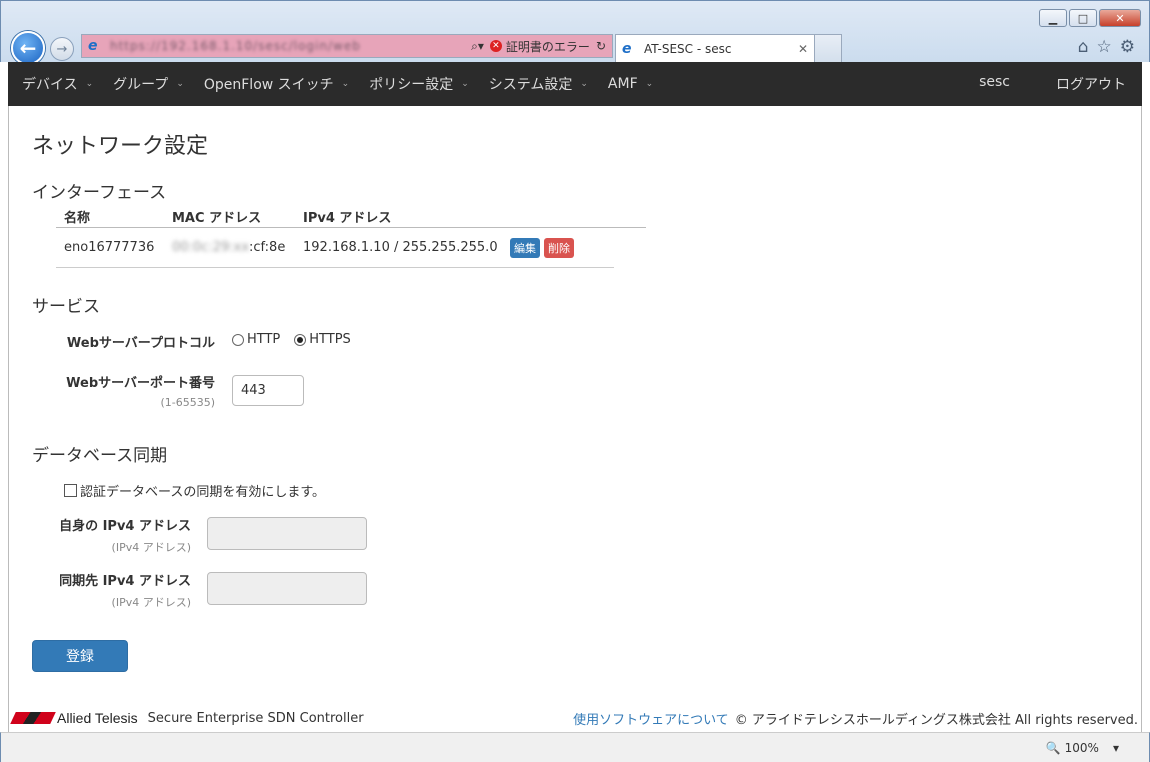 The width and height of the screenshot is (1150, 762). I want to click on tab-close-icon: ✕, so click(803, 49).